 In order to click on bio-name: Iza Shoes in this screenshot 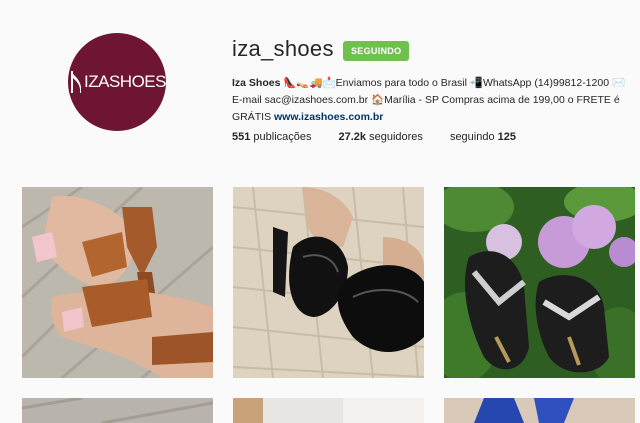, I will do `click(256, 83)`.